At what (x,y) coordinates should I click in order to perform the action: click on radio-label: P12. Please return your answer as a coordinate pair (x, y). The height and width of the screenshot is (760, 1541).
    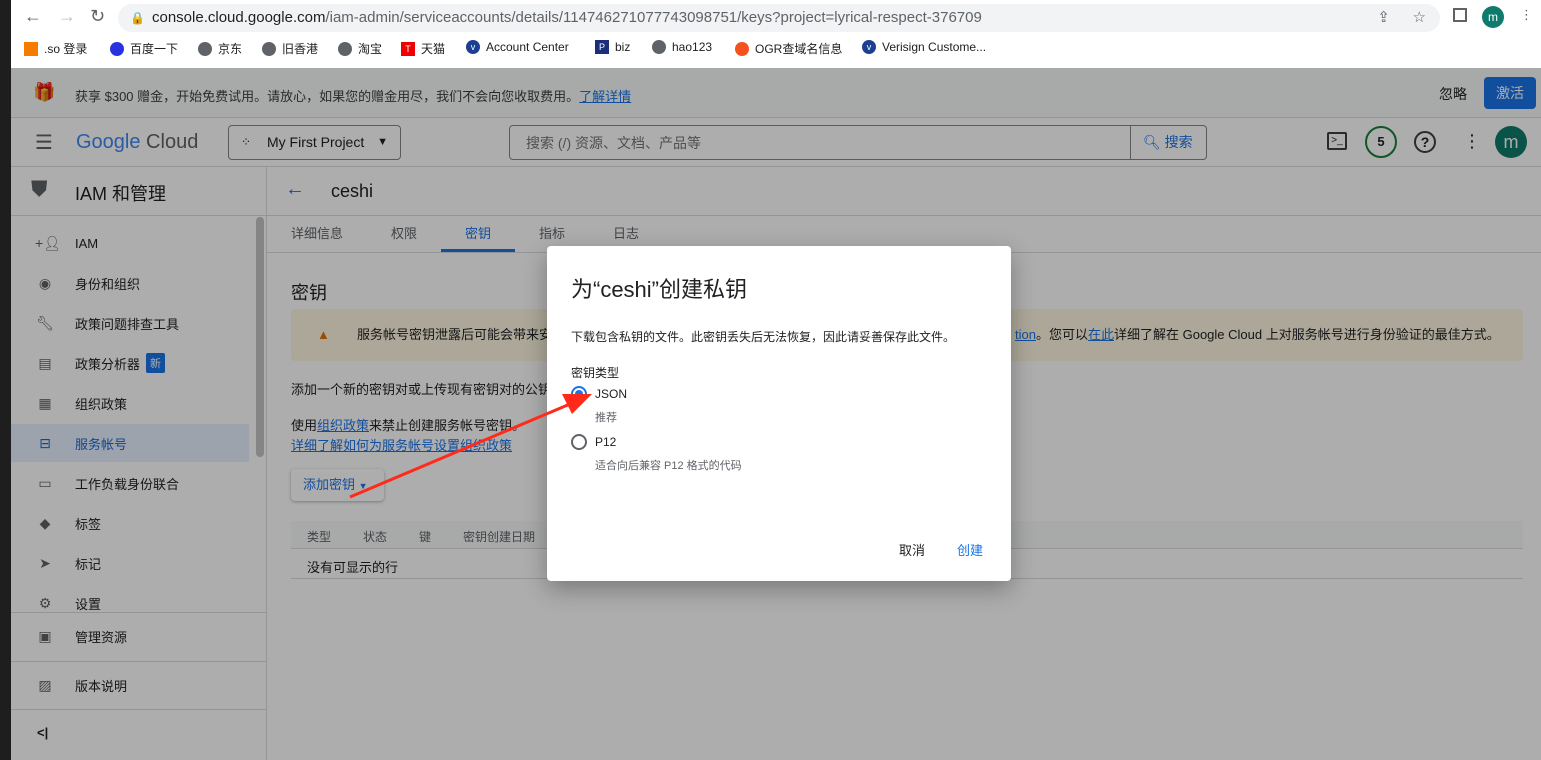
    Looking at the image, I should click on (606, 442).